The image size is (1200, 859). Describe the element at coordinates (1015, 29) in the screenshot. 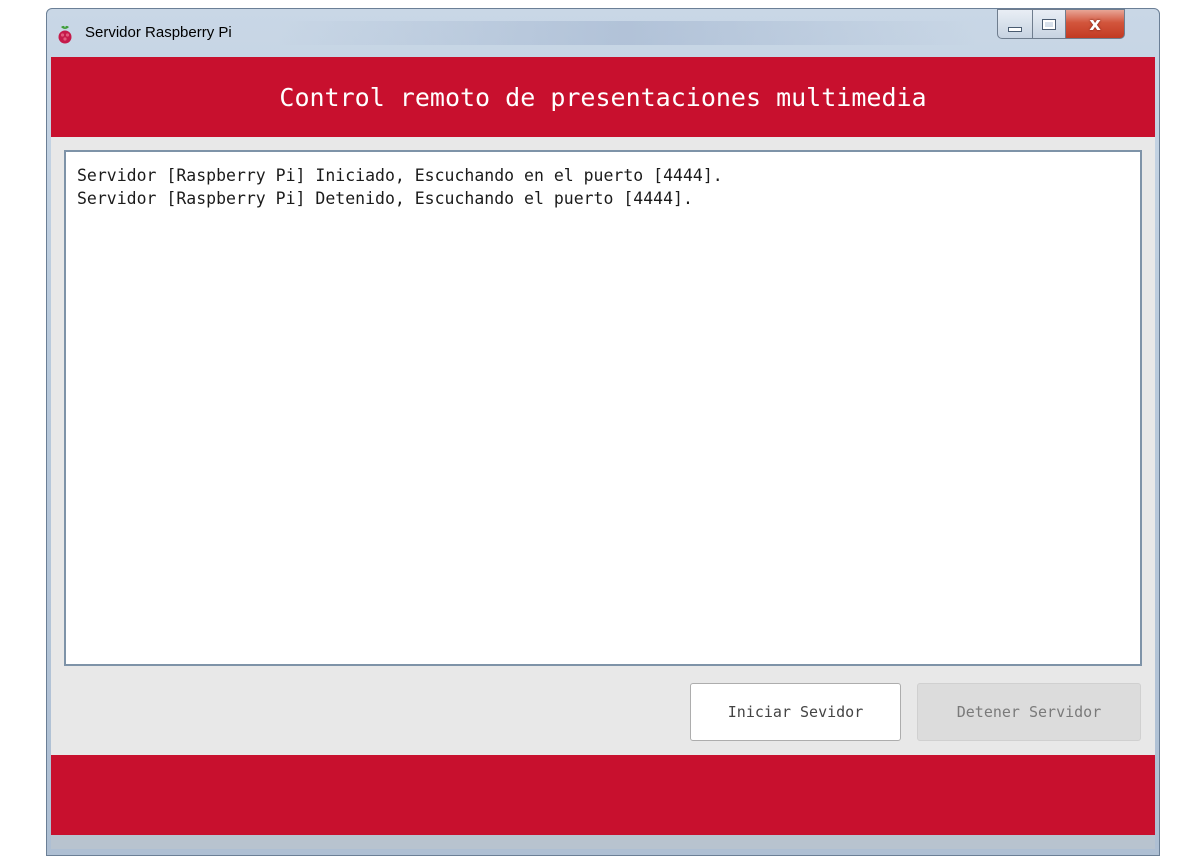

I see `minimize-icon` at that location.